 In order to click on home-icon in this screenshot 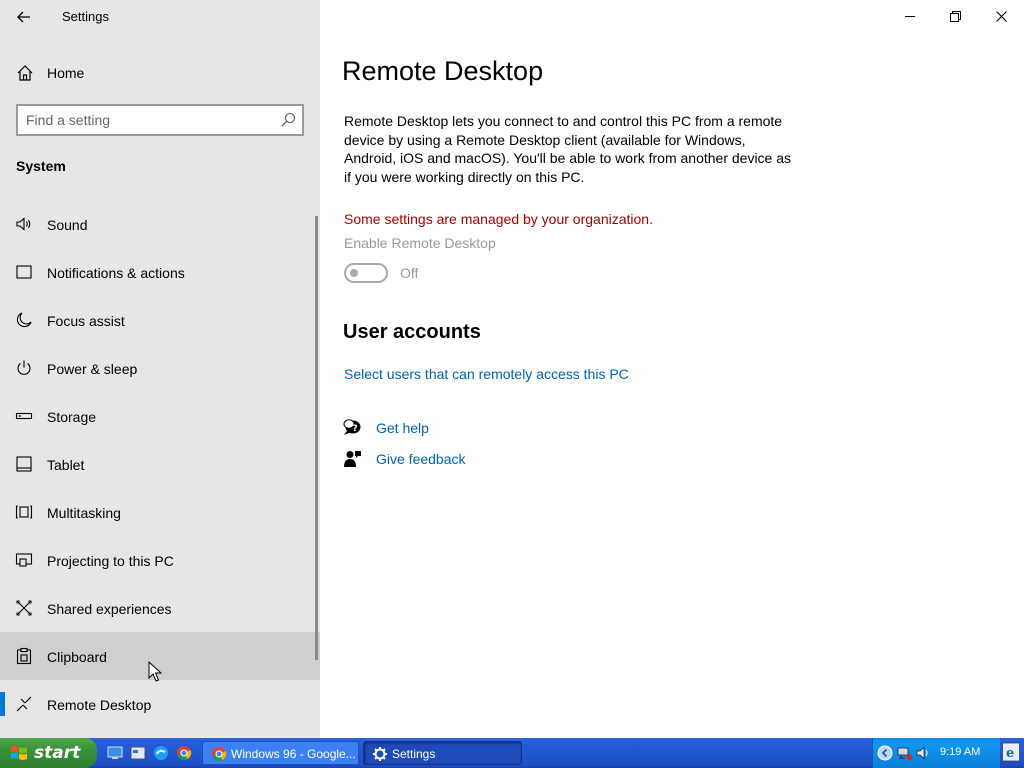, I will do `click(25, 73)`.